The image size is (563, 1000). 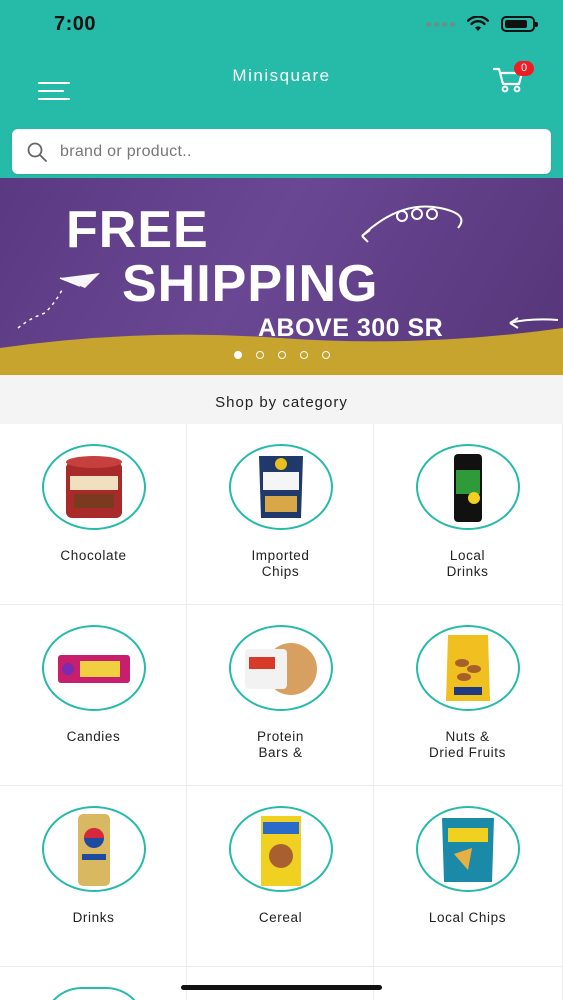 I want to click on status-time: 7:00, so click(x=75, y=24).